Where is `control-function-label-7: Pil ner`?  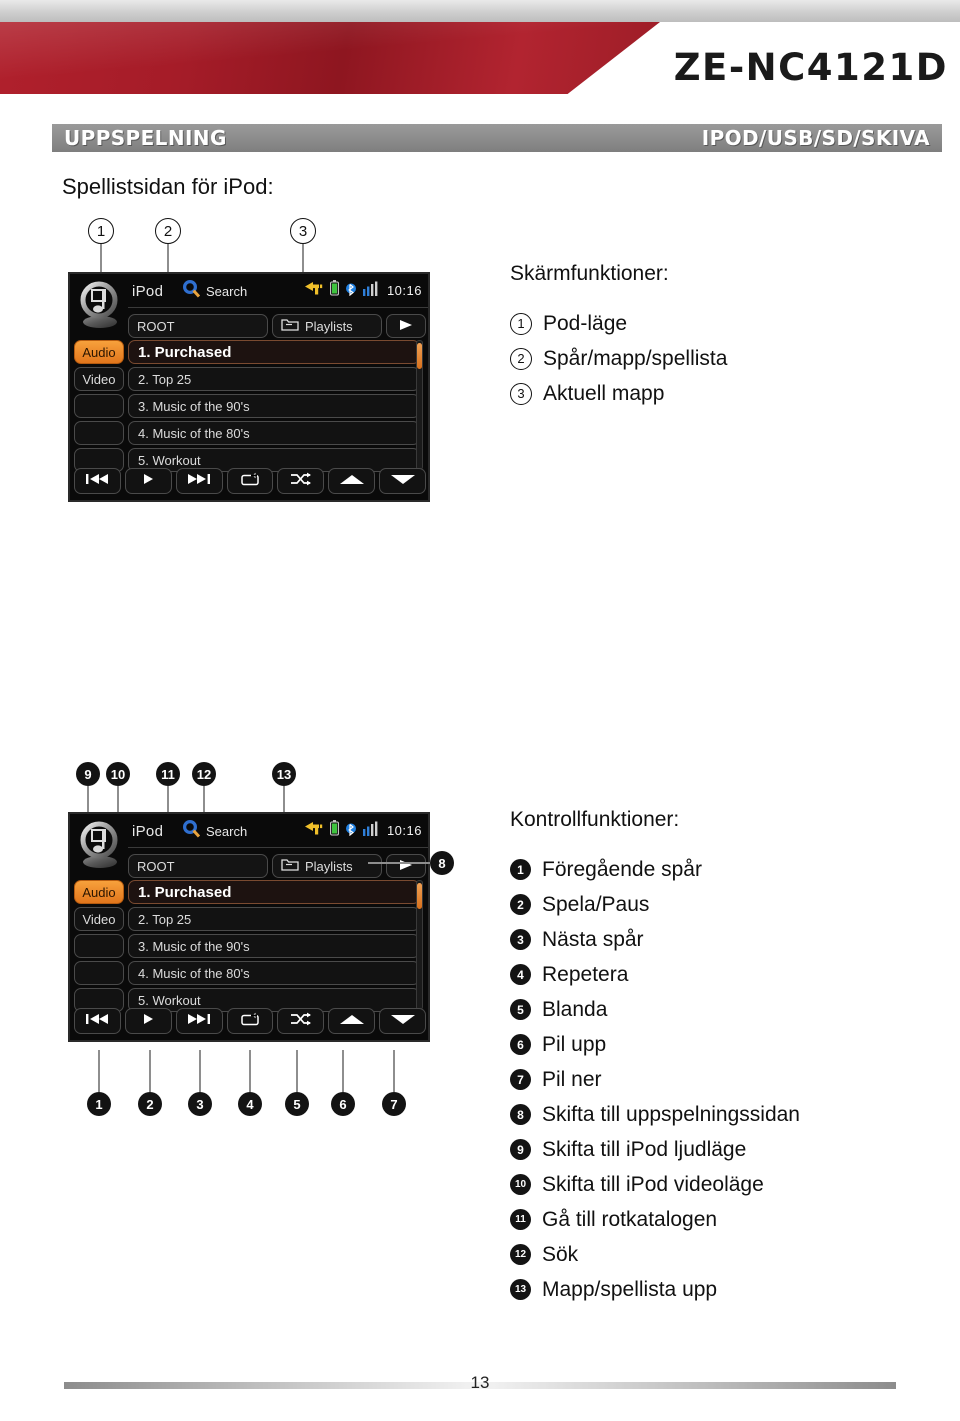
control-function-label-7: Pil ner is located at coordinates (572, 1079).